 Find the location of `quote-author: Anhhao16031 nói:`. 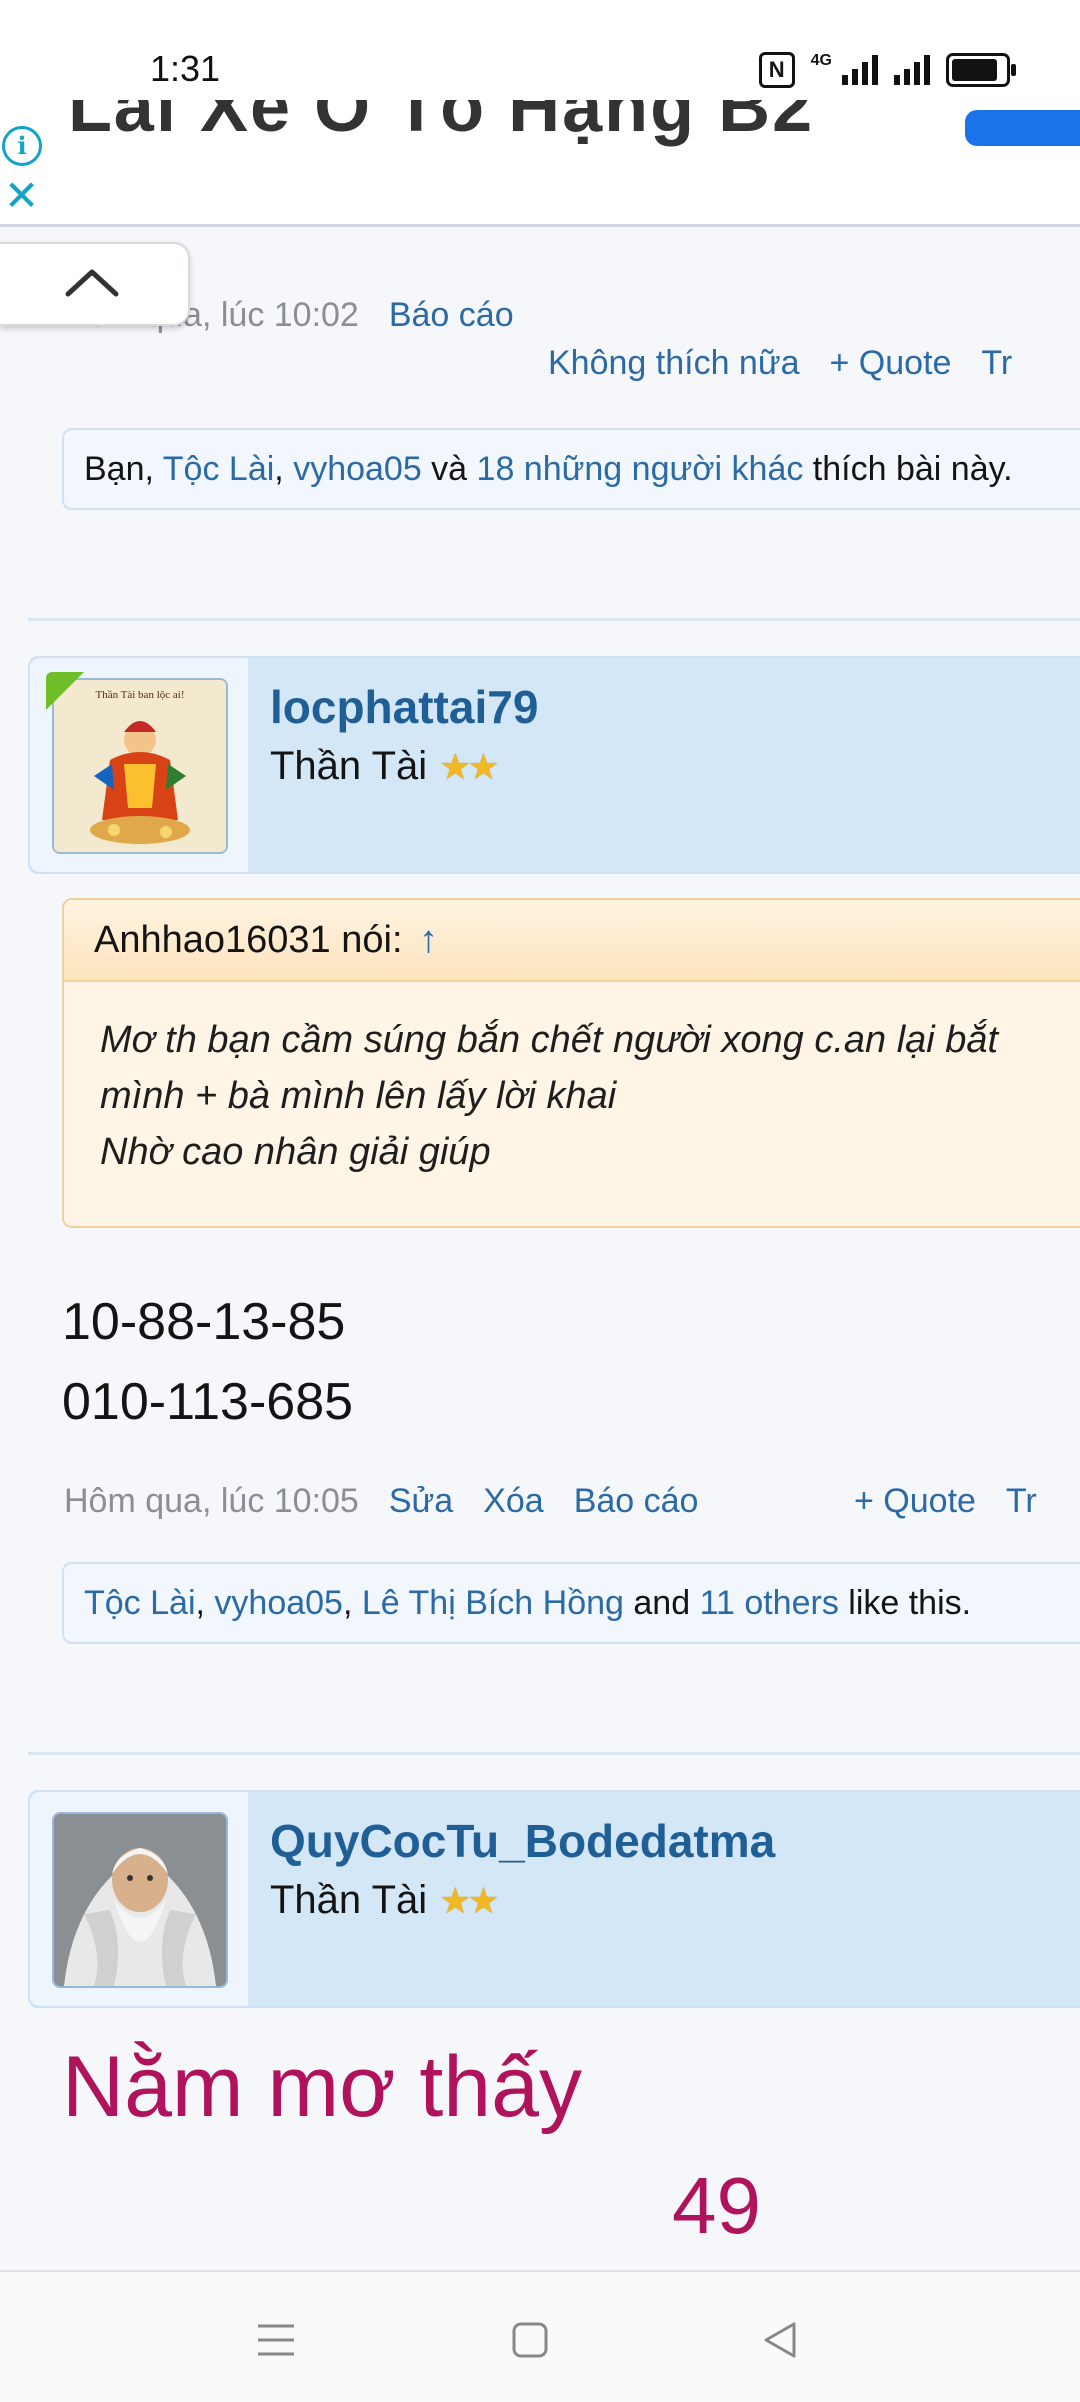

quote-author: Anhhao16031 nói: is located at coordinates (254, 940).